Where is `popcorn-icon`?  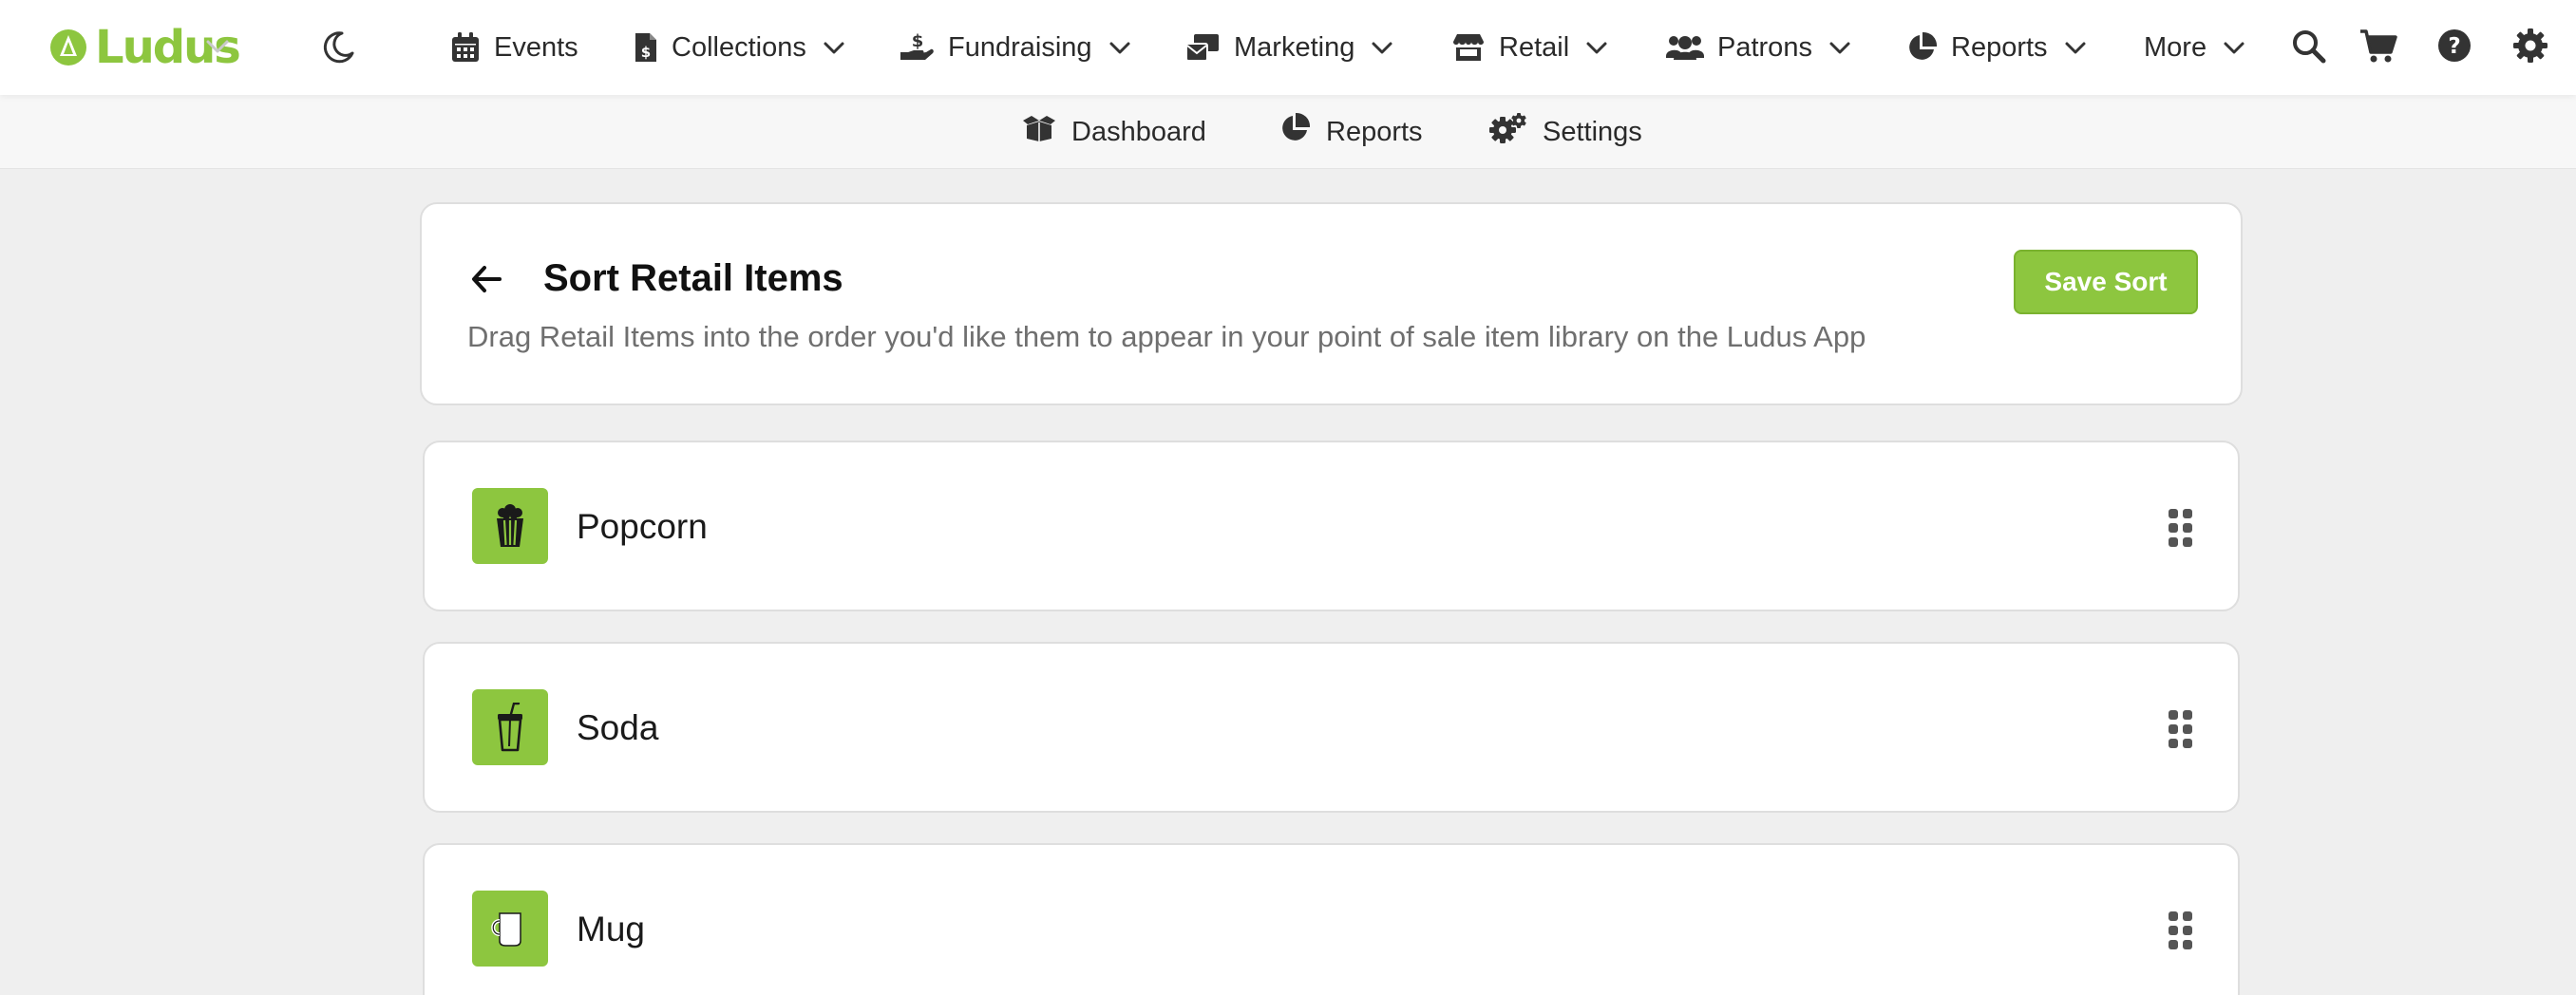
popcorn-icon is located at coordinates (510, 526).